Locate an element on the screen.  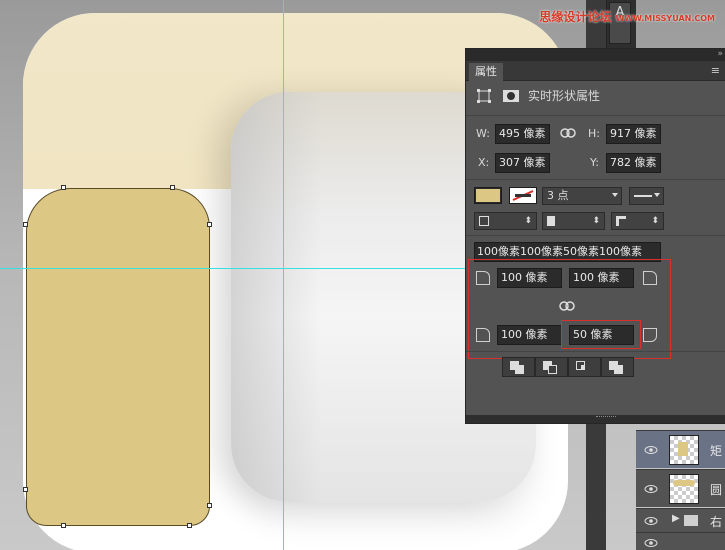
layer-name: 右 is located at coordinates (716, 522).